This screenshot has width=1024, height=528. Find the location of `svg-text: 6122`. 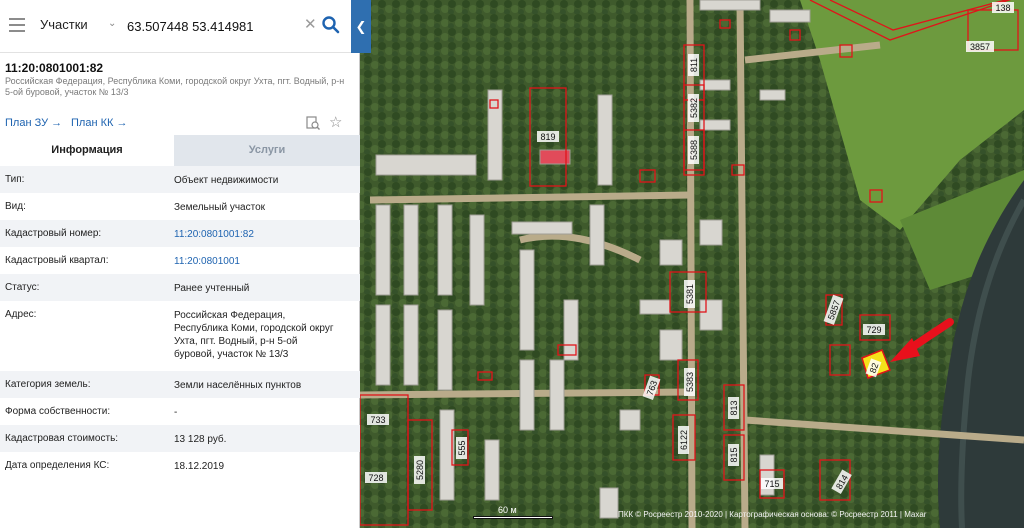

svg-text: 6122 is located at coordinates (684, 440).